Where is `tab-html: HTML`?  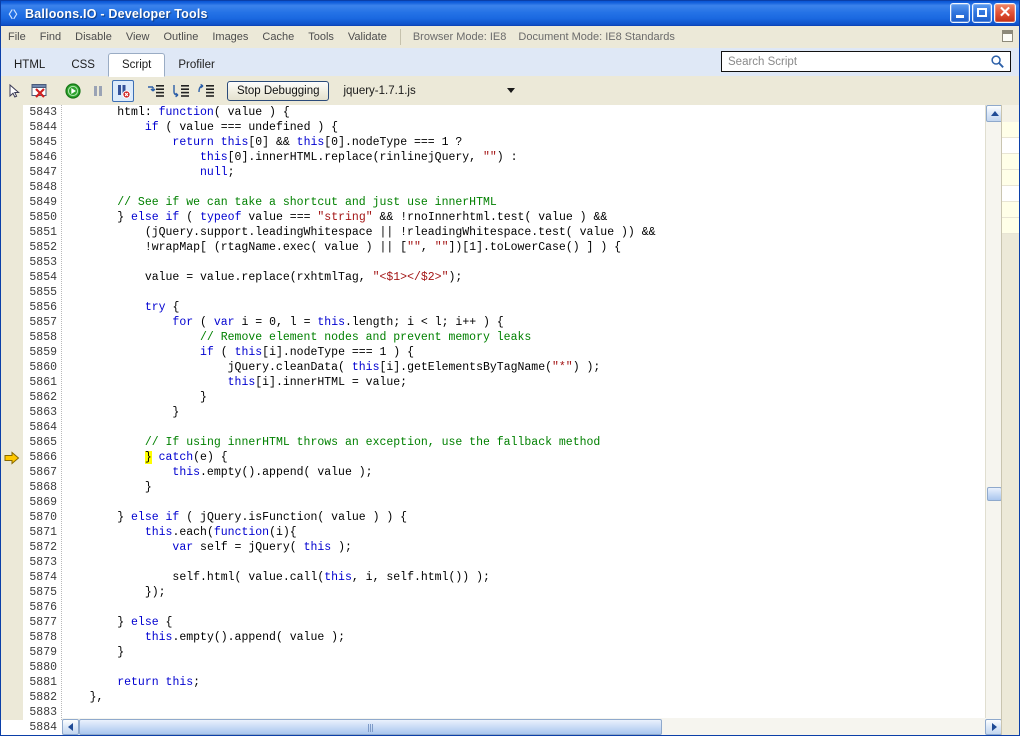 tab-html: HTML is located at coordinates (29, 65).